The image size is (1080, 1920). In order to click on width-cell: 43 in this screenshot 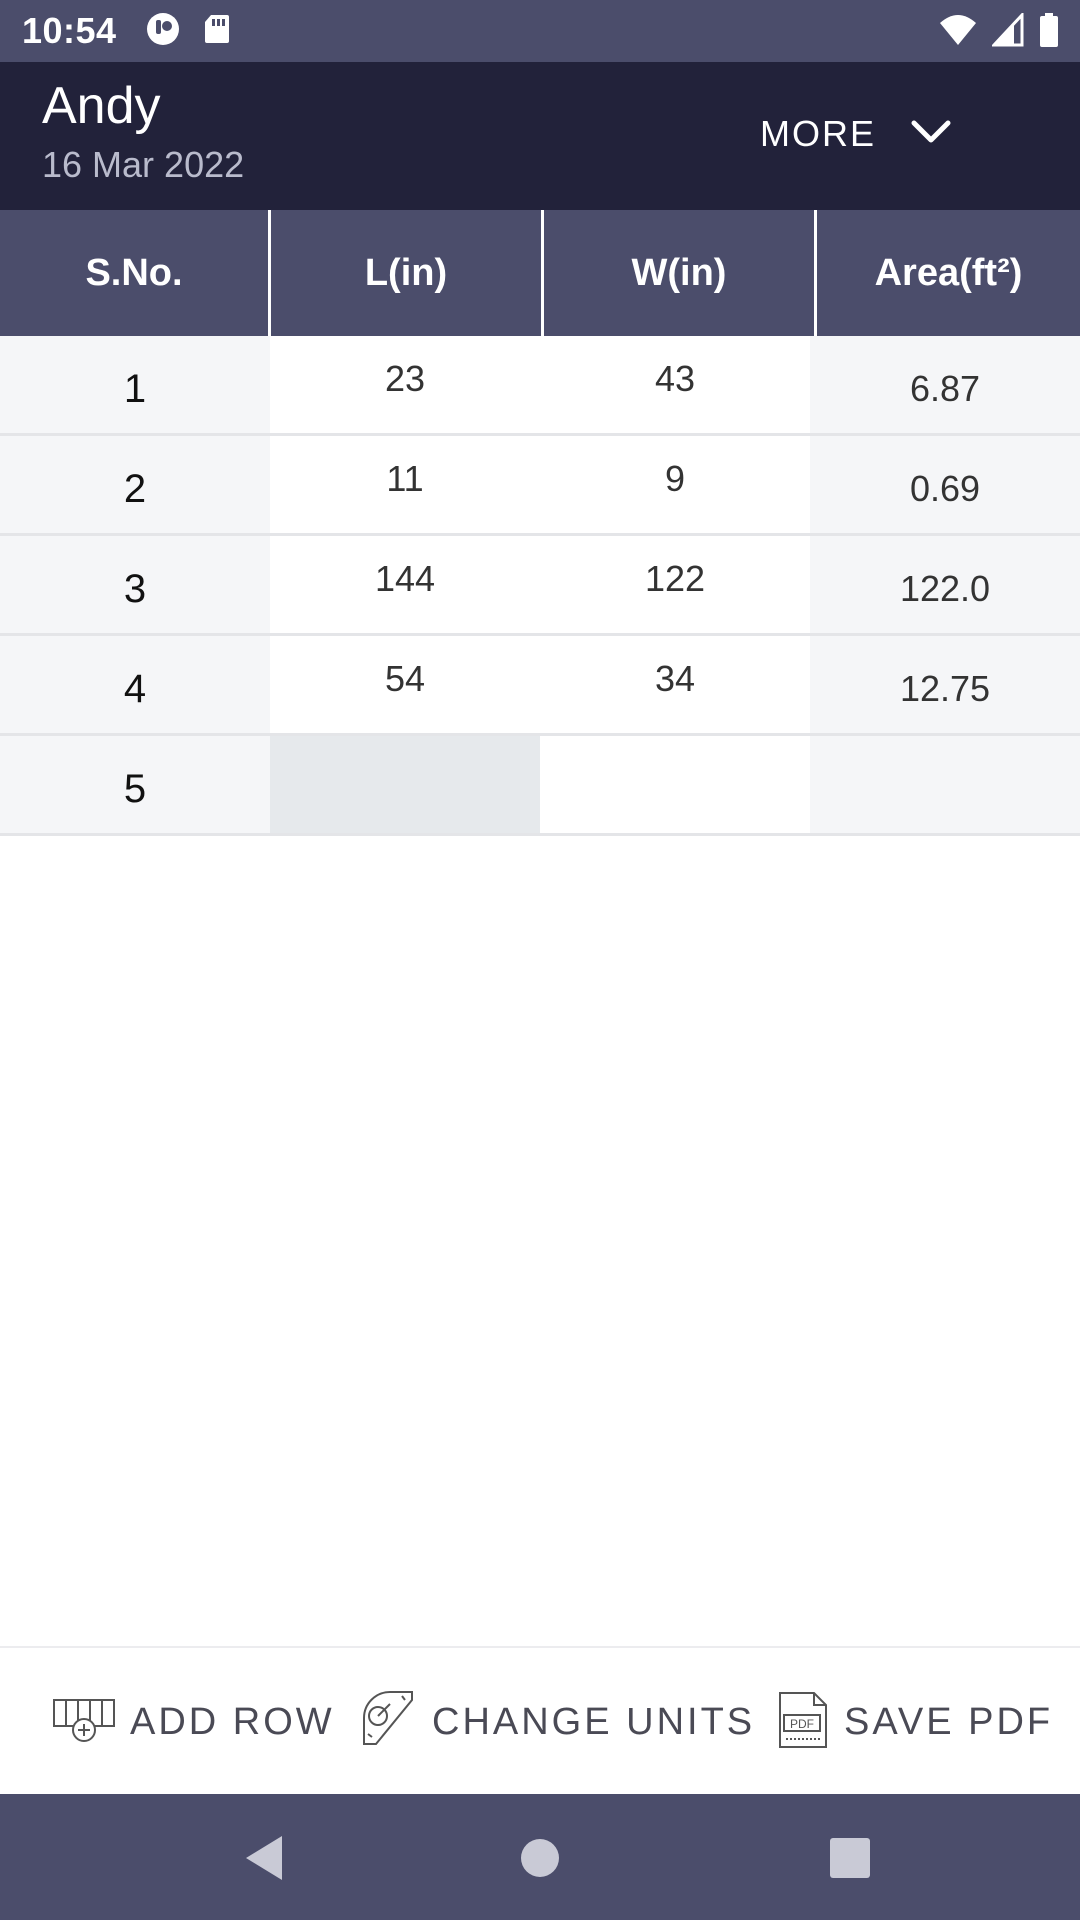, I will do `click(675, 384)`.